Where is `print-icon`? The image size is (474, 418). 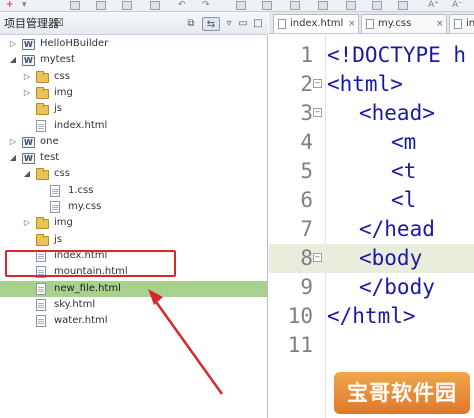 print-icon is located at coordinates (155, 5).